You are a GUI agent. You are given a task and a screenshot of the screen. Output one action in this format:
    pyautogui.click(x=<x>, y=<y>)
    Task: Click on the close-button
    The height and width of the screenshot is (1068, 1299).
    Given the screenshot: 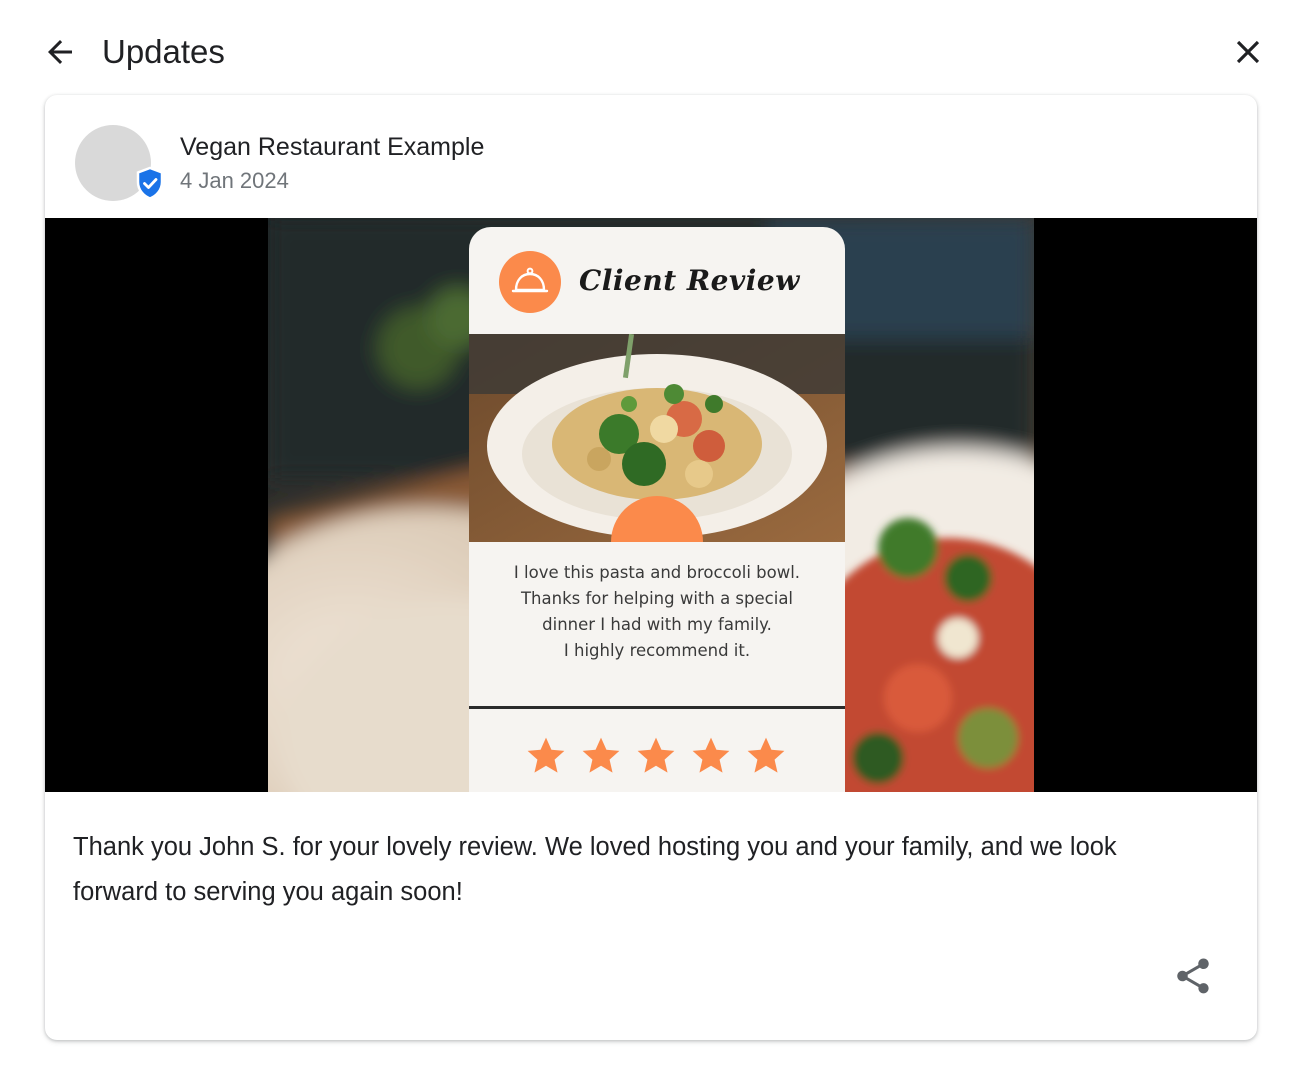 What is the action you would take?
    pyautogui.click(x=1248, y=52)
    